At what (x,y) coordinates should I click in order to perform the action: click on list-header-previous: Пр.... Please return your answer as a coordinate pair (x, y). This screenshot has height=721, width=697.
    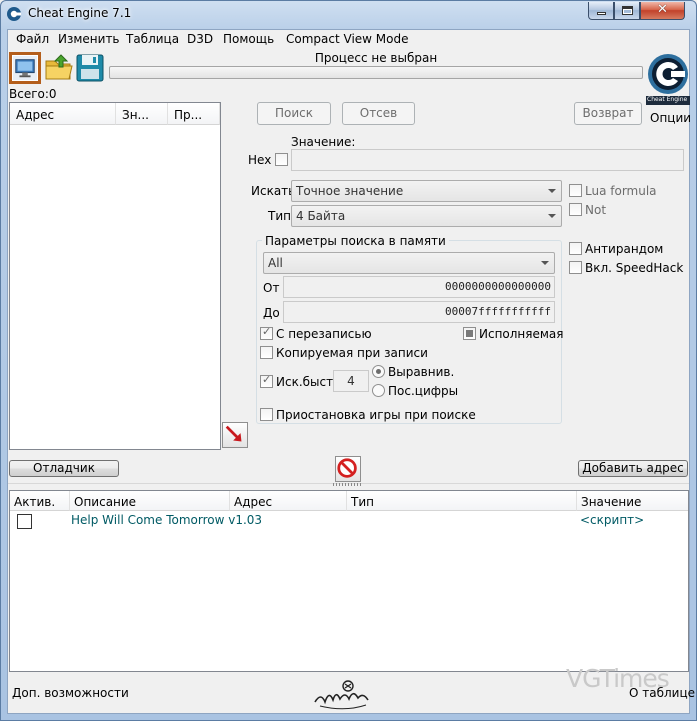
    Looking at the image, I should click on (194, 114).